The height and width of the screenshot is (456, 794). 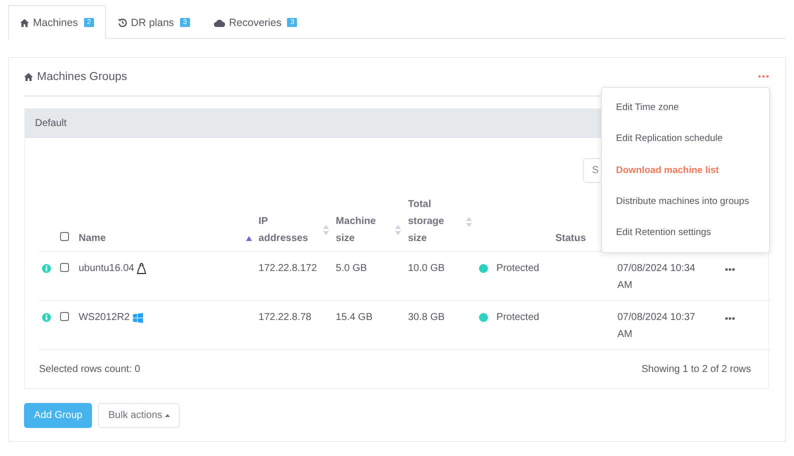 What do you see at coordinates (249, 238) in the screenshot?
I see `sort-ascending-icon` at bounding box center [249, 238].